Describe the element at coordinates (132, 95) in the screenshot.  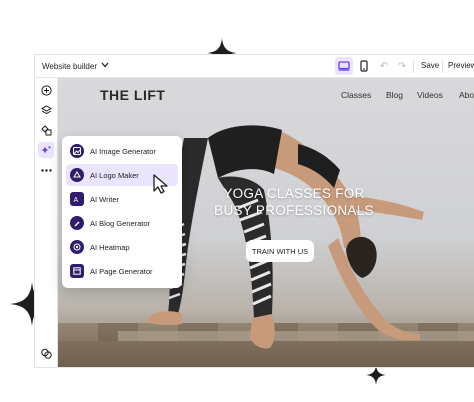
I see `site-logo: THE LIFT` at that location.